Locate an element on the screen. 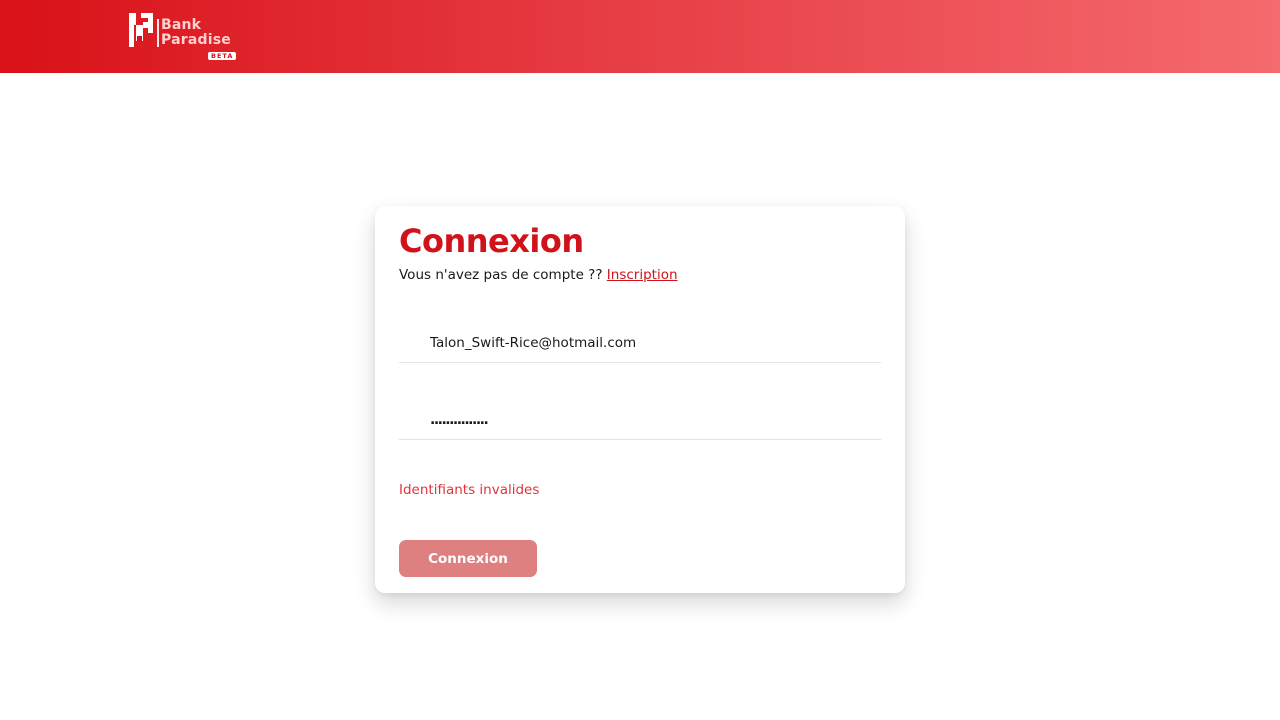  top-header: Bank Paradise BETA is located at coordinates (640, 36).